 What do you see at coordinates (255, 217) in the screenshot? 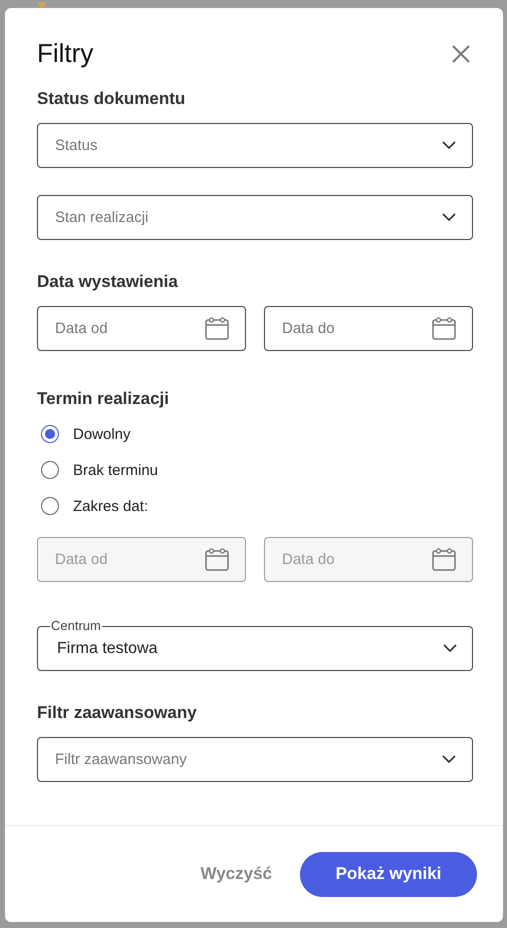
I see `select-field: Stan realizacji` at bounding box center [255, 217].